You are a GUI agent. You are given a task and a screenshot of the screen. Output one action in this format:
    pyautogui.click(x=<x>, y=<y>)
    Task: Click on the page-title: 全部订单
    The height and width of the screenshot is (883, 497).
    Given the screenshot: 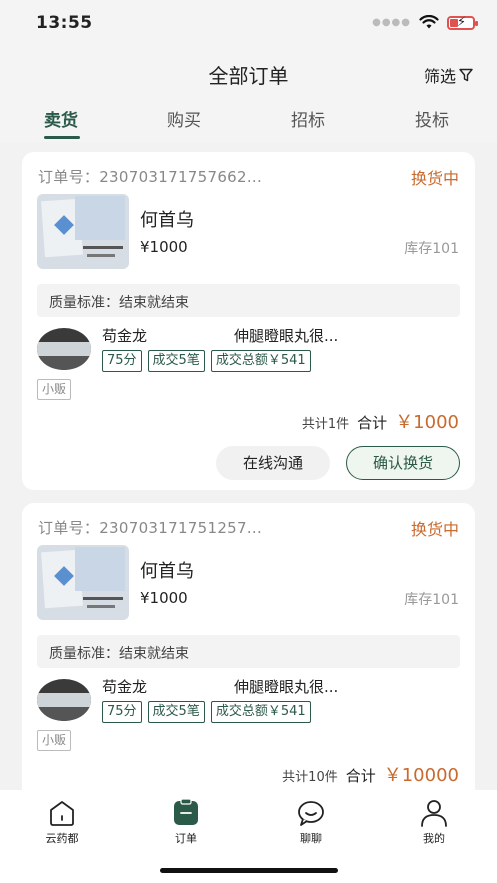 What is the action you would take?
    pyautogui.click(x=248, y=76)
    